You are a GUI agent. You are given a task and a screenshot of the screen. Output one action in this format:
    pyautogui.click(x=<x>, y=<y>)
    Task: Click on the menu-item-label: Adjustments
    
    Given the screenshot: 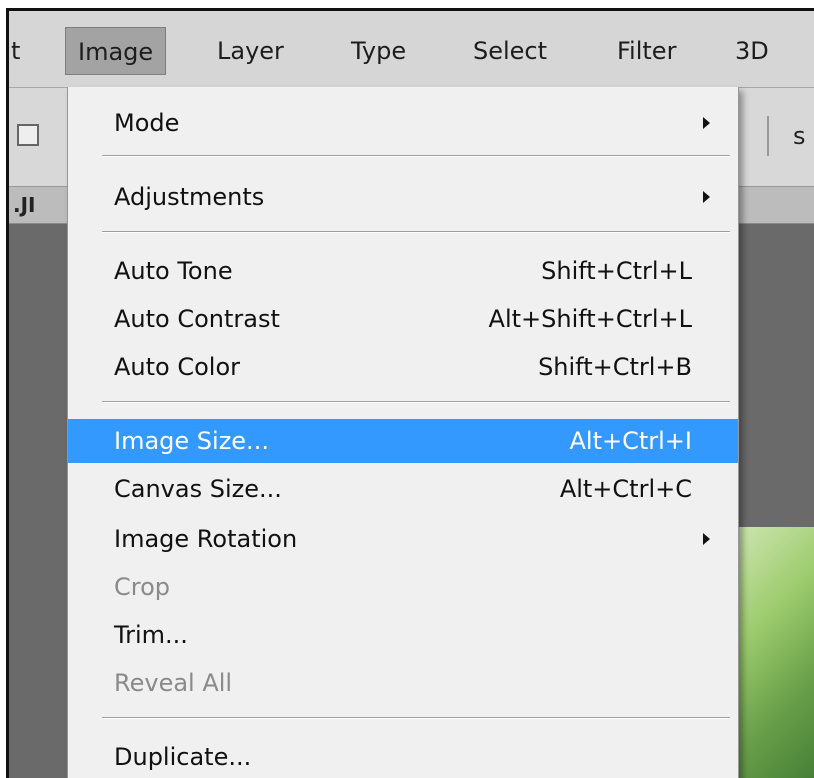 What is the action you would take?
    pyautogui.click(x=189, y=197)
    